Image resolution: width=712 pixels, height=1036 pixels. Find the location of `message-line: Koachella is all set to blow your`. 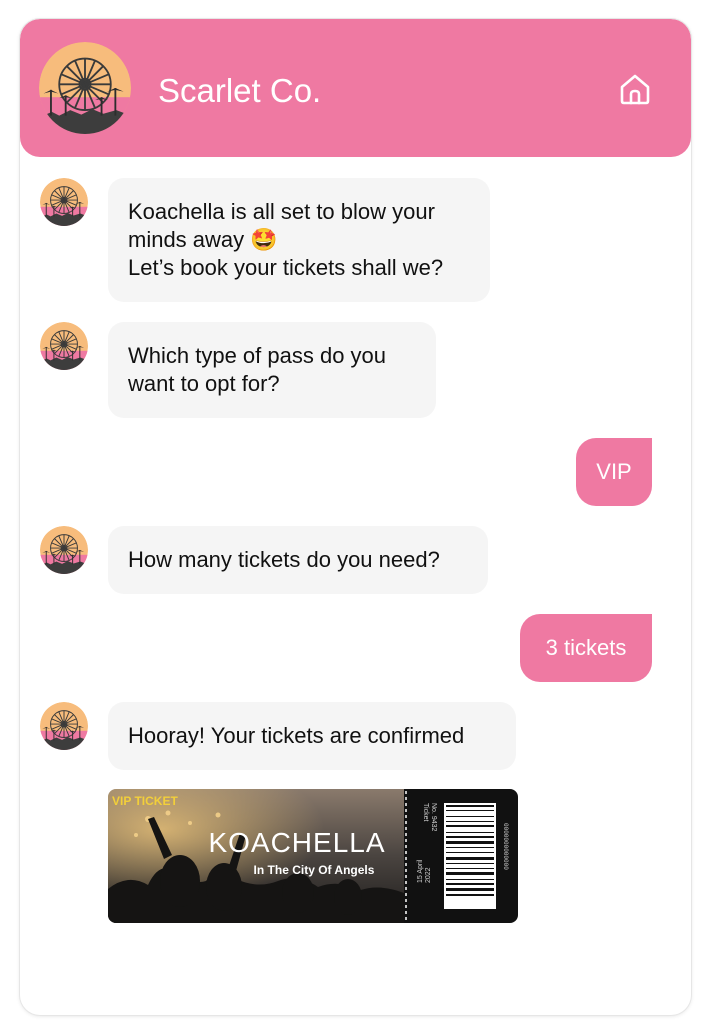

message-line: Koachella is all set to blow your is located at coordinates (281, 211).